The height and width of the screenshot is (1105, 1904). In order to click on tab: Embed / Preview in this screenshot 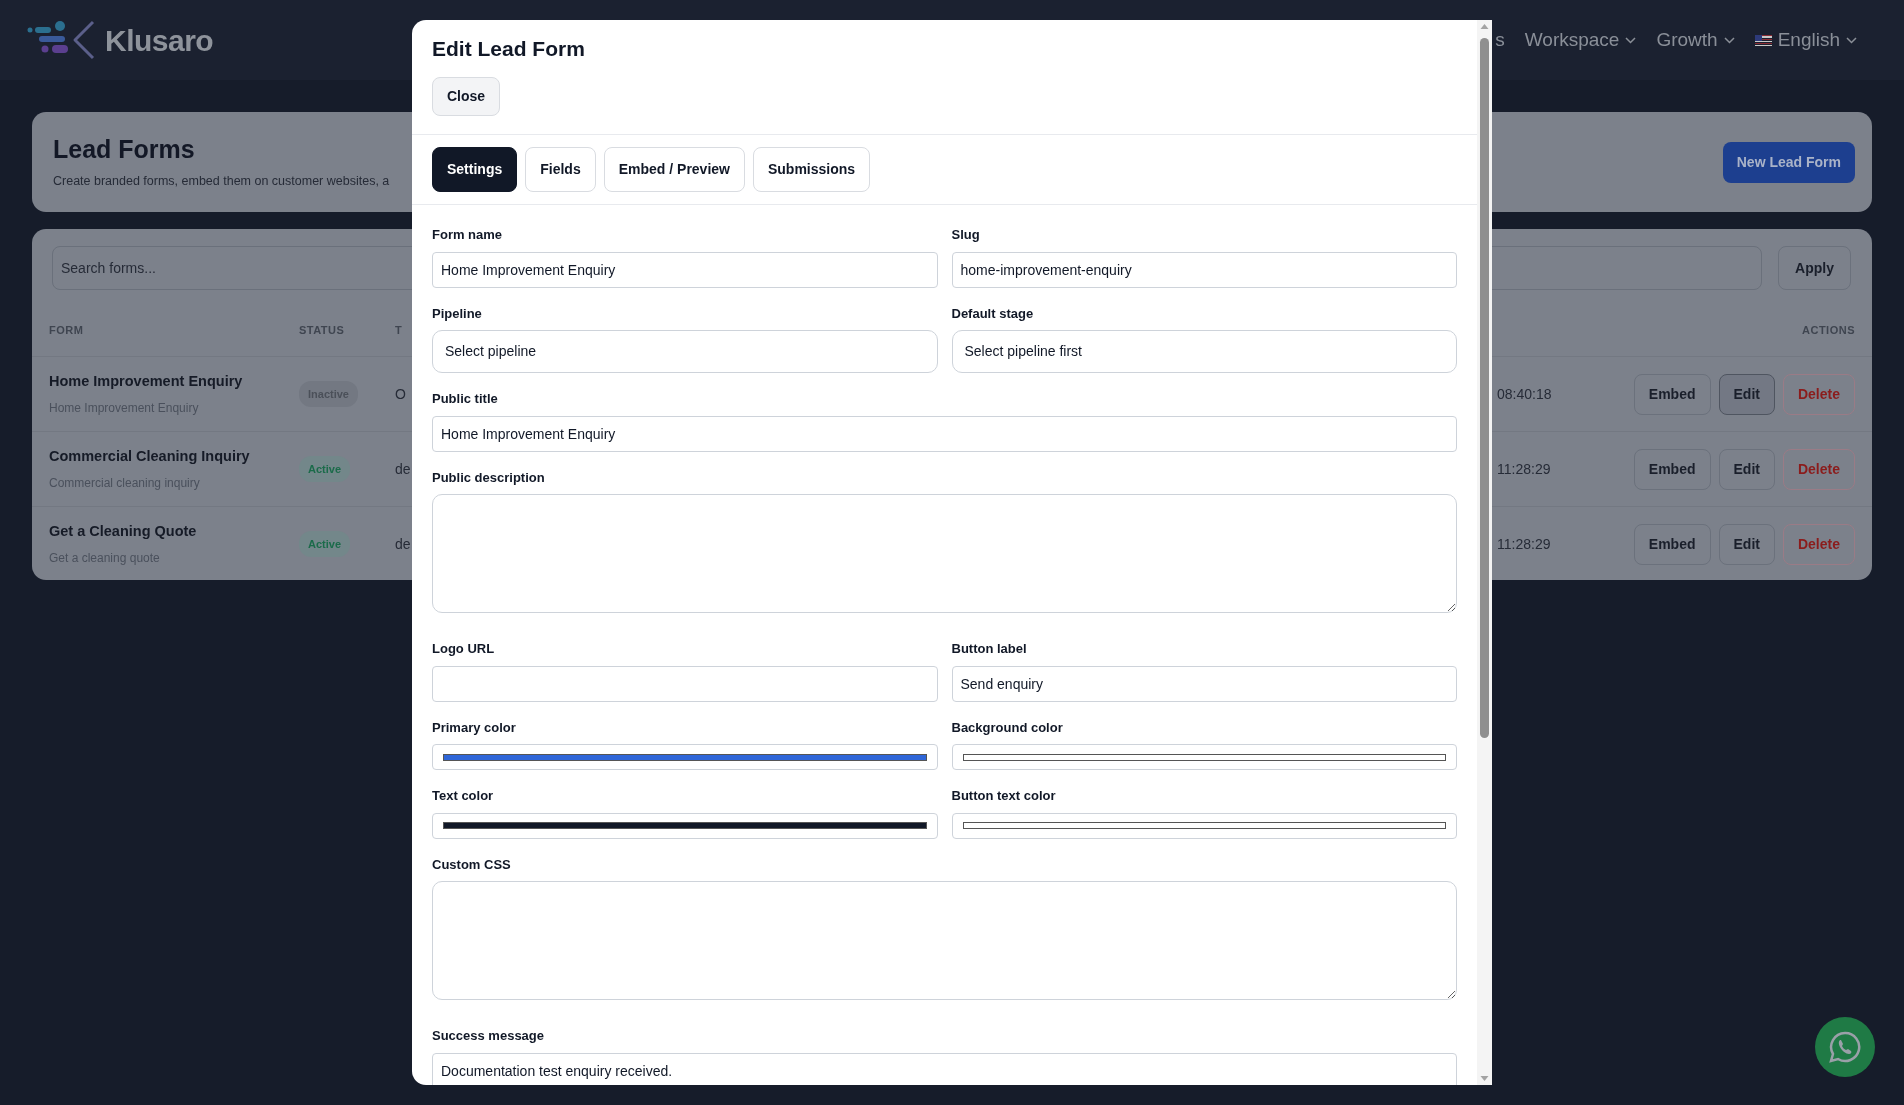, I will do `click(674, 170)`.